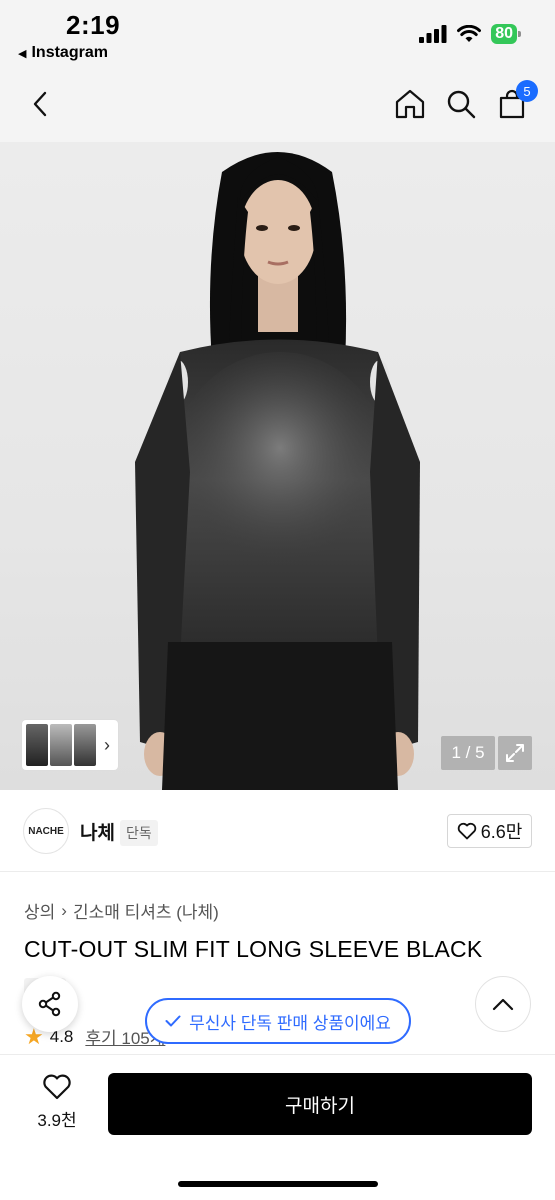  I want to click on search-icon, so click(461, 104).